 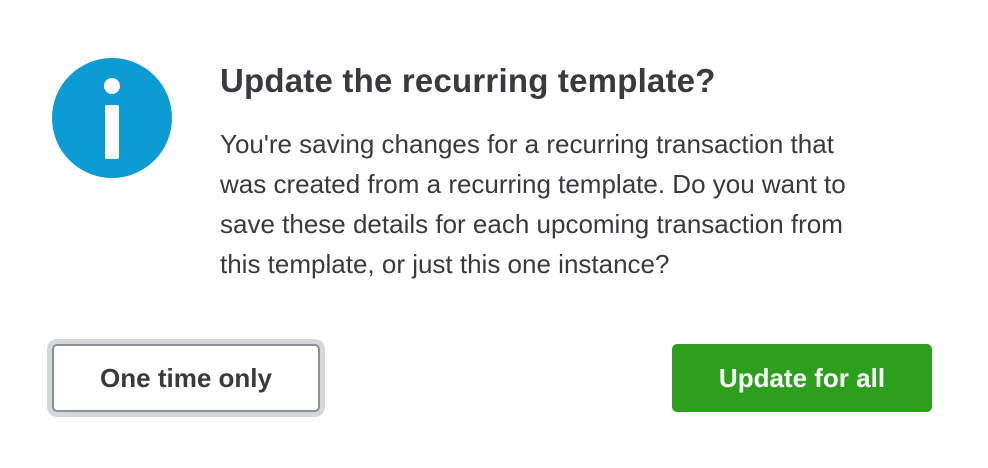 I want to click on one-time-only-button: One time only, so click(x=186, y=378).